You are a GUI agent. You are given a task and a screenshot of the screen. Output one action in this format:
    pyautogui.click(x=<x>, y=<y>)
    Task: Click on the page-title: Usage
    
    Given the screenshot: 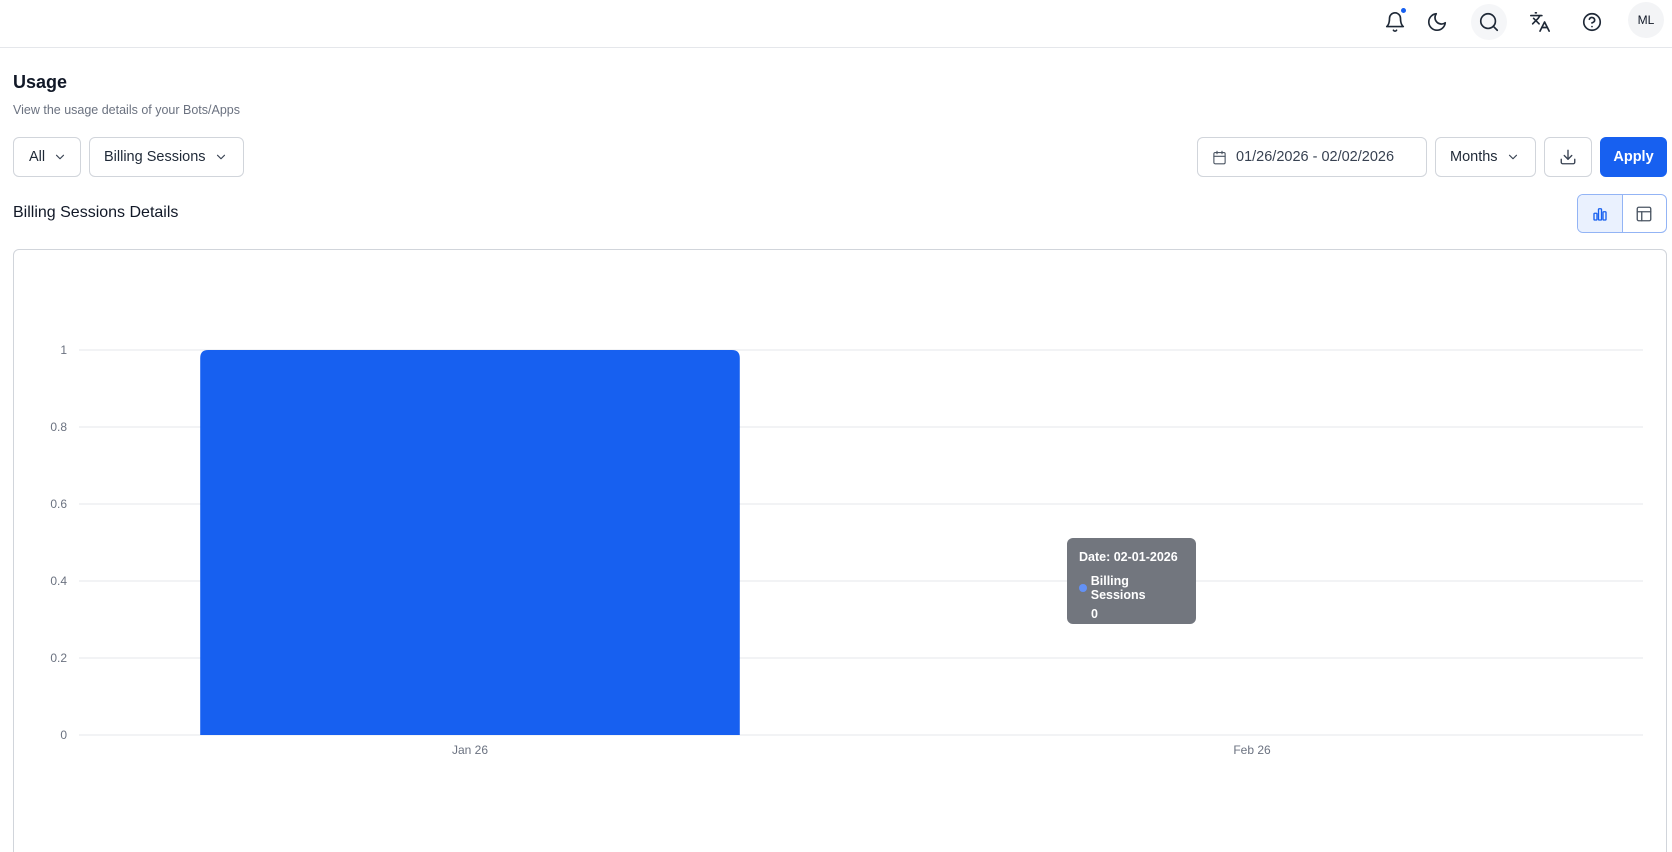 What is the action you would take?
    pyautogui.click(x=40, y=82)
    